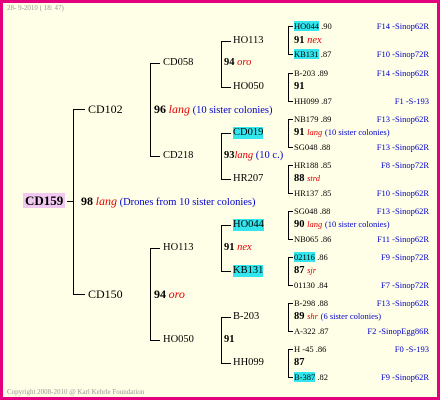 This screenshot has height=400, width=440. Describe the element at coordinates (342, 225) in the screenshot. I see `gen3-details-4: 90 lang (10 sister colonies)` at that location.